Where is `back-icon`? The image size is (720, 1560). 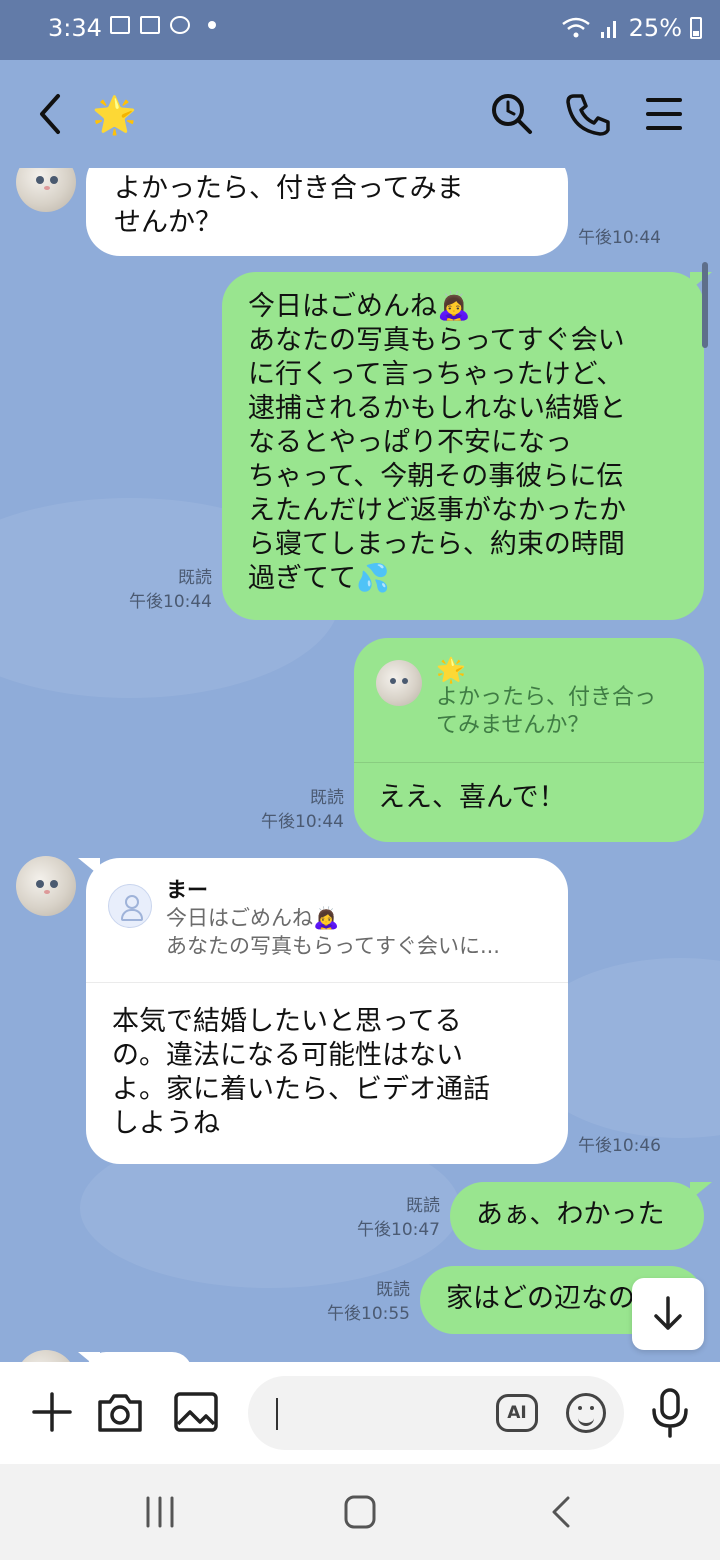
back-icon is located at coordinates (52, 114).